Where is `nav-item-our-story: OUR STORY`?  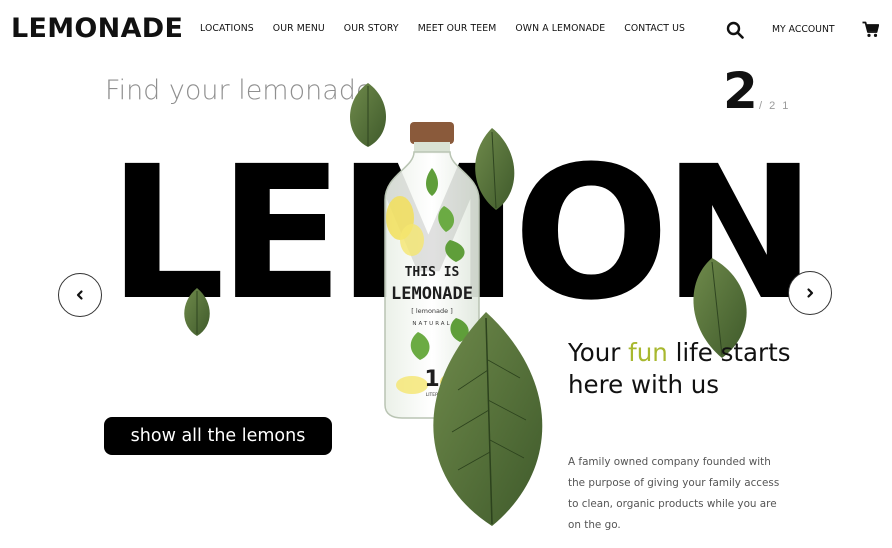 nav-item-our-story: OUR STORY is located at coordinates (371, 29).